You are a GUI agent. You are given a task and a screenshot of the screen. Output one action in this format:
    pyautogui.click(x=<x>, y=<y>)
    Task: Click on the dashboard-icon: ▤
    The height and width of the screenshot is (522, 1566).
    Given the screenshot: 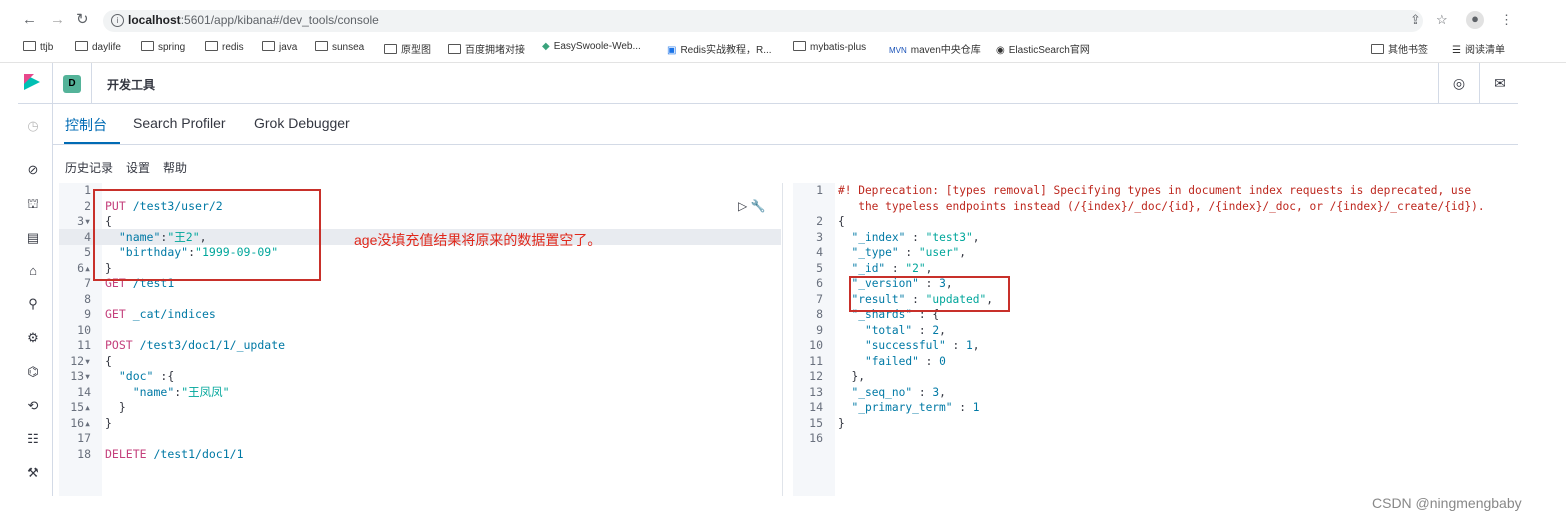 What is the action you would take?
    pyautogui.click(x=33, y=238)
    